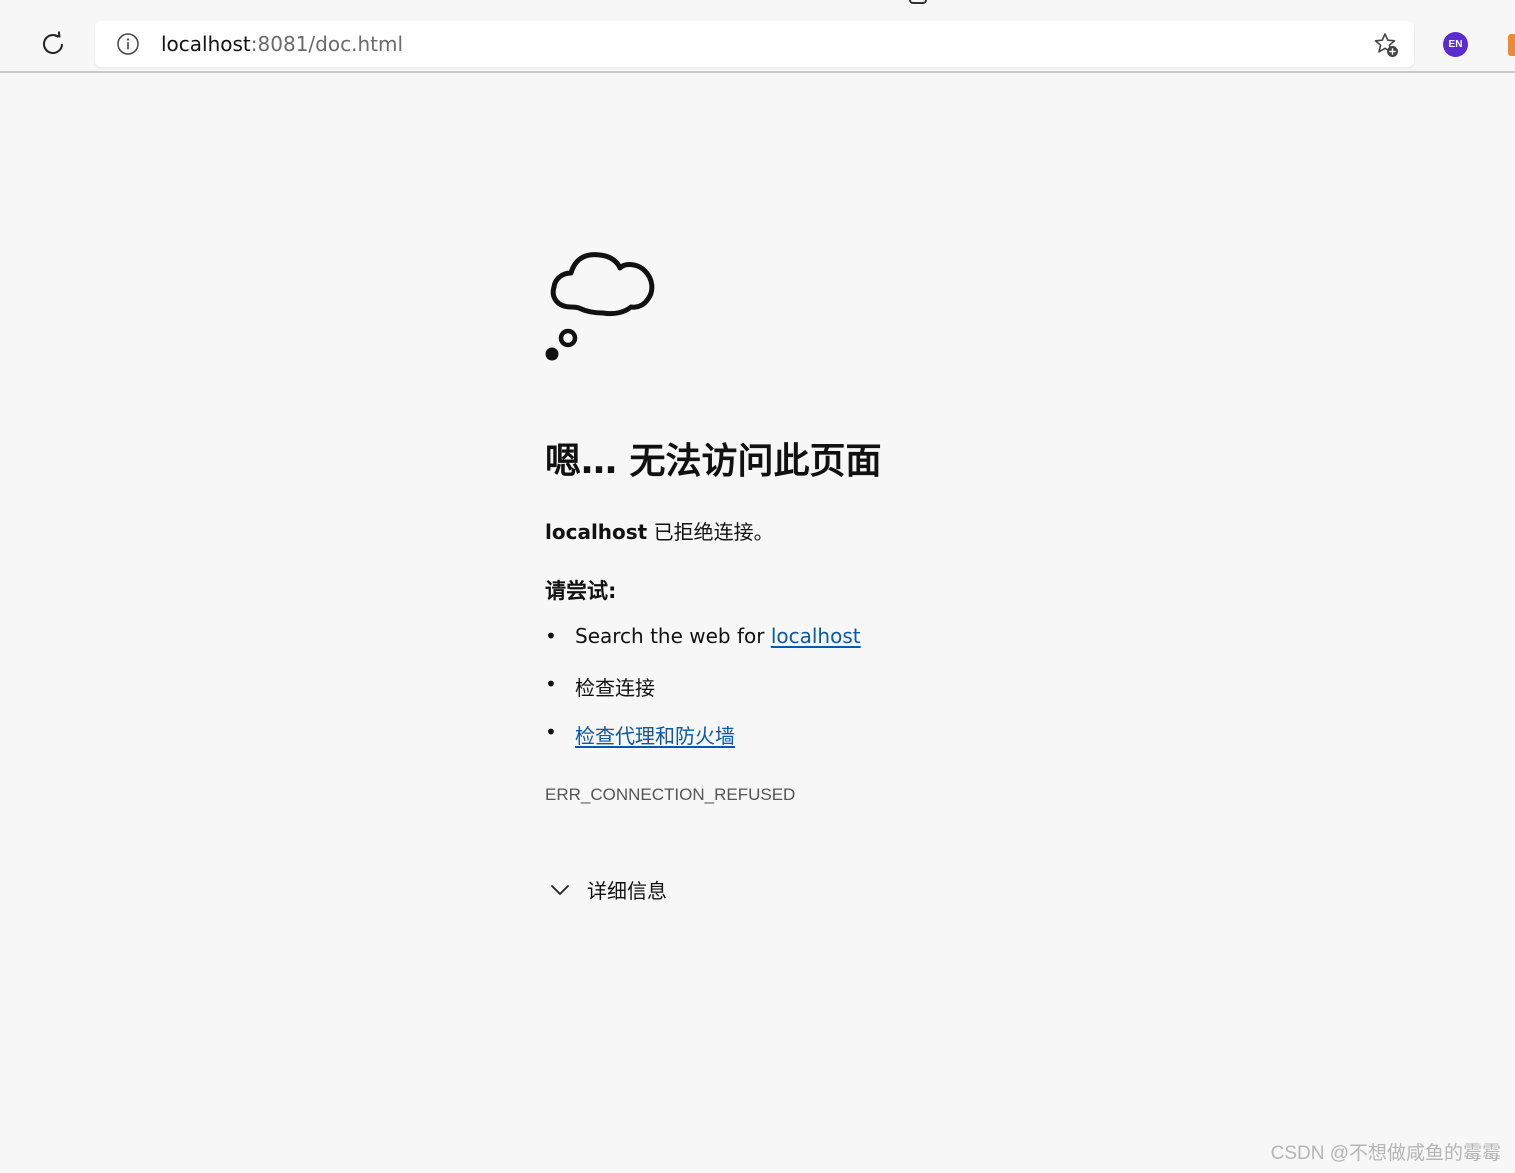 Image resolution: width=1515 pixels, height=1173 pixels. What do you see at coordinates (627, 891) in the screenshot?
I see `details-label: 详细信息` at bounding box center [627, 891].